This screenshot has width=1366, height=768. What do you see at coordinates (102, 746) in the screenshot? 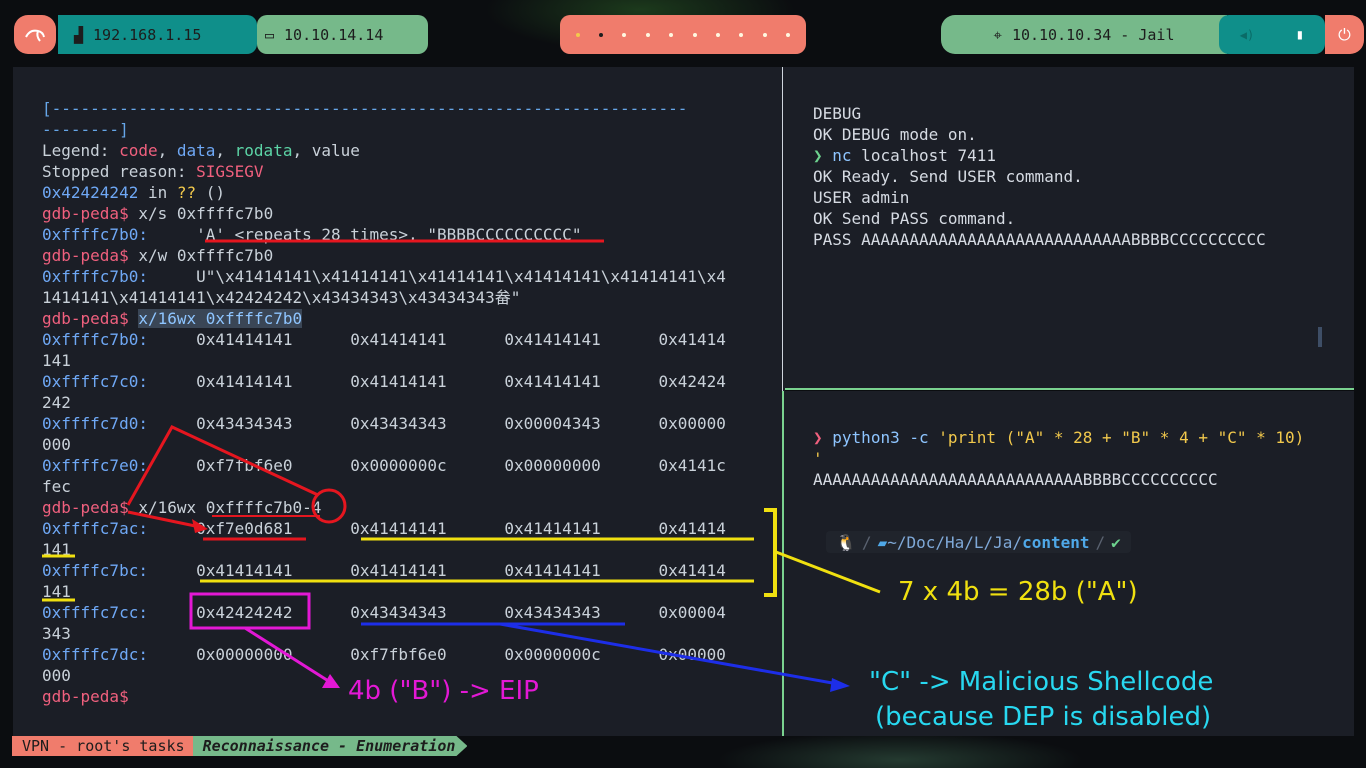
I see `status-session: VPN - root's tasks` at bounding box center [102, 746].